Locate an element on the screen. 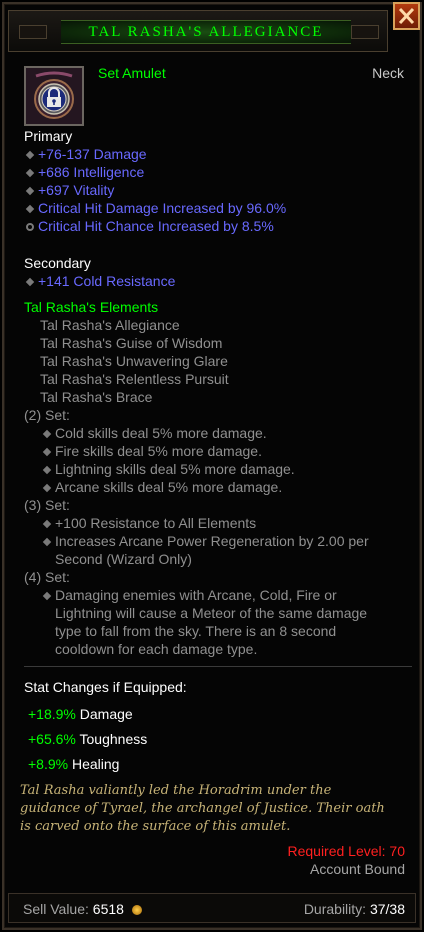 The height and width of the screenshot is (932, 424). item-name: TAL RASHA'S ALLEGIANCE is located at coordinates (206, 32).